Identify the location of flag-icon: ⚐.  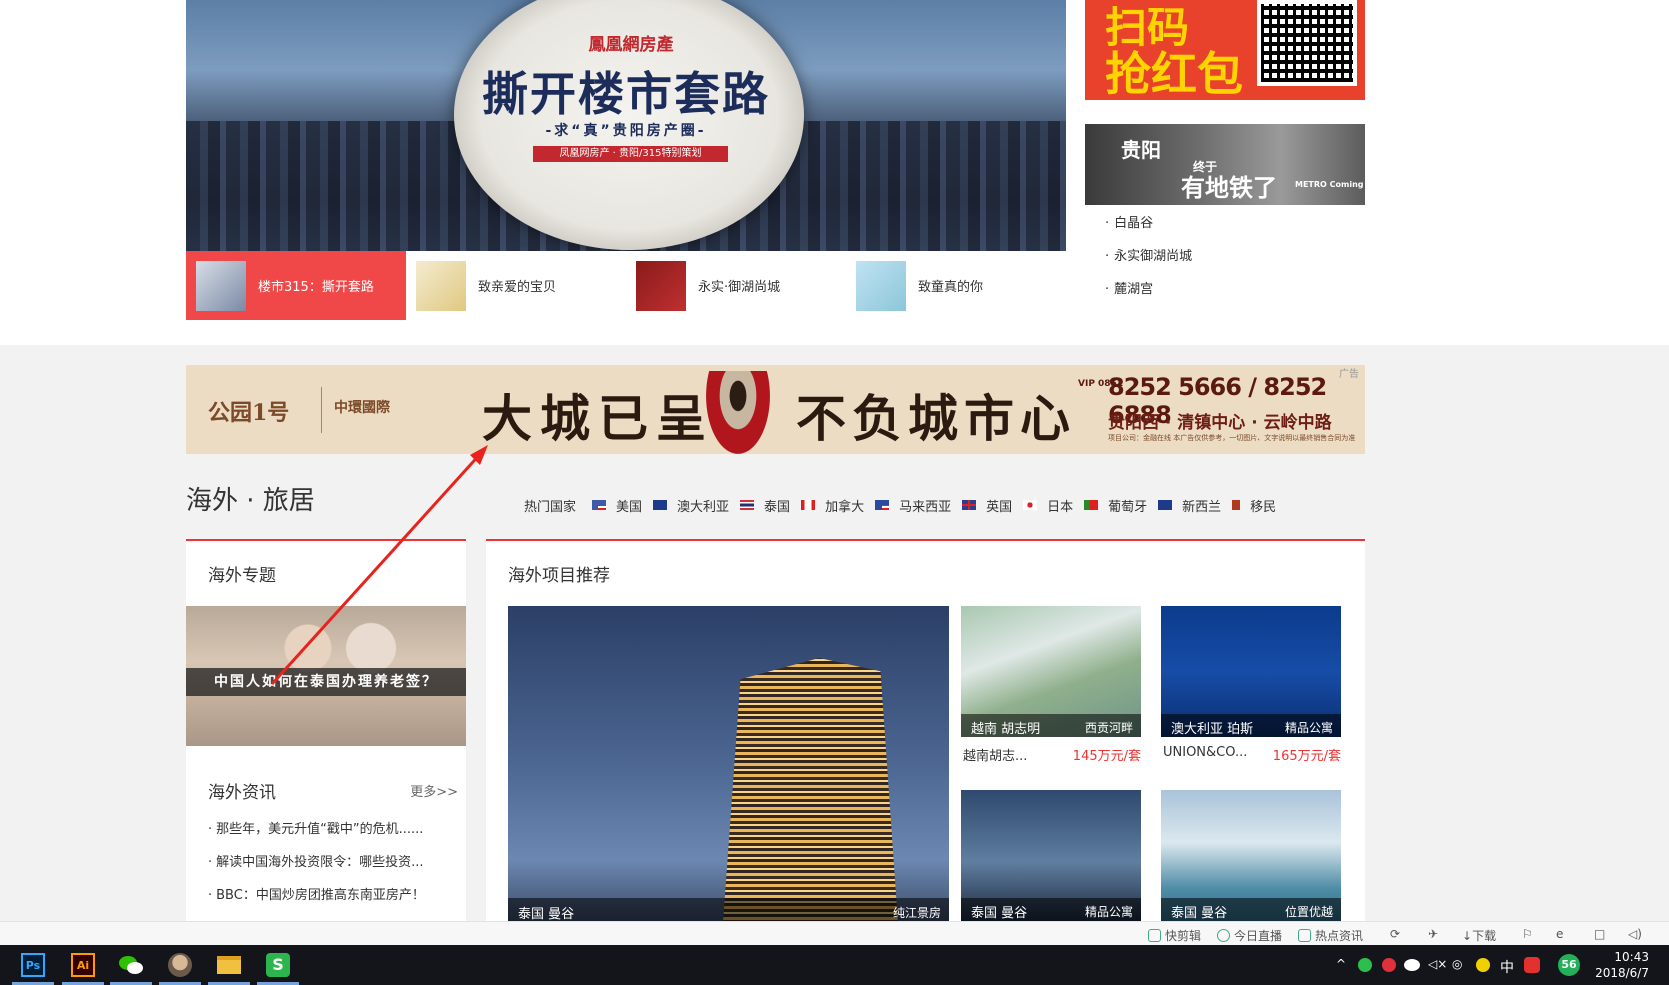
(1527, 934).